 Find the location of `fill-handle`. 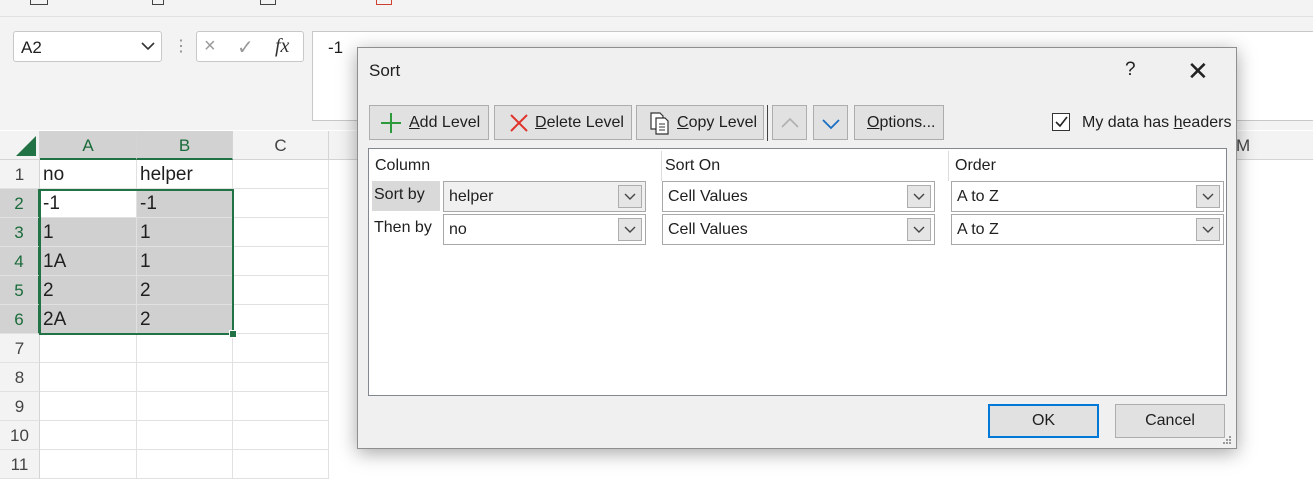

fill-handle is located at coordinates (233, 334).